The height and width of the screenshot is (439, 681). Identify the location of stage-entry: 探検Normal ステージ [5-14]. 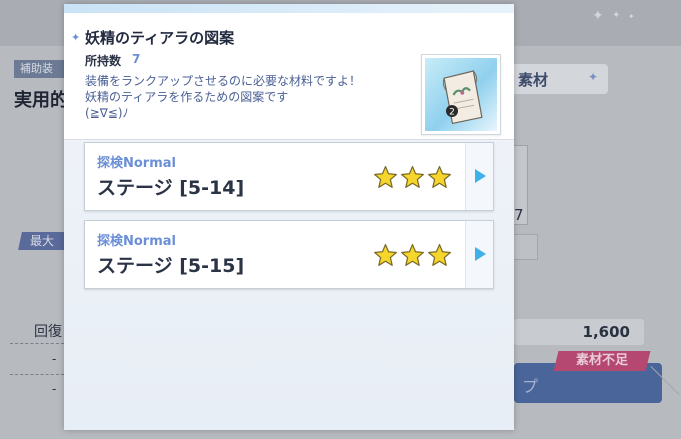
(289, 176).